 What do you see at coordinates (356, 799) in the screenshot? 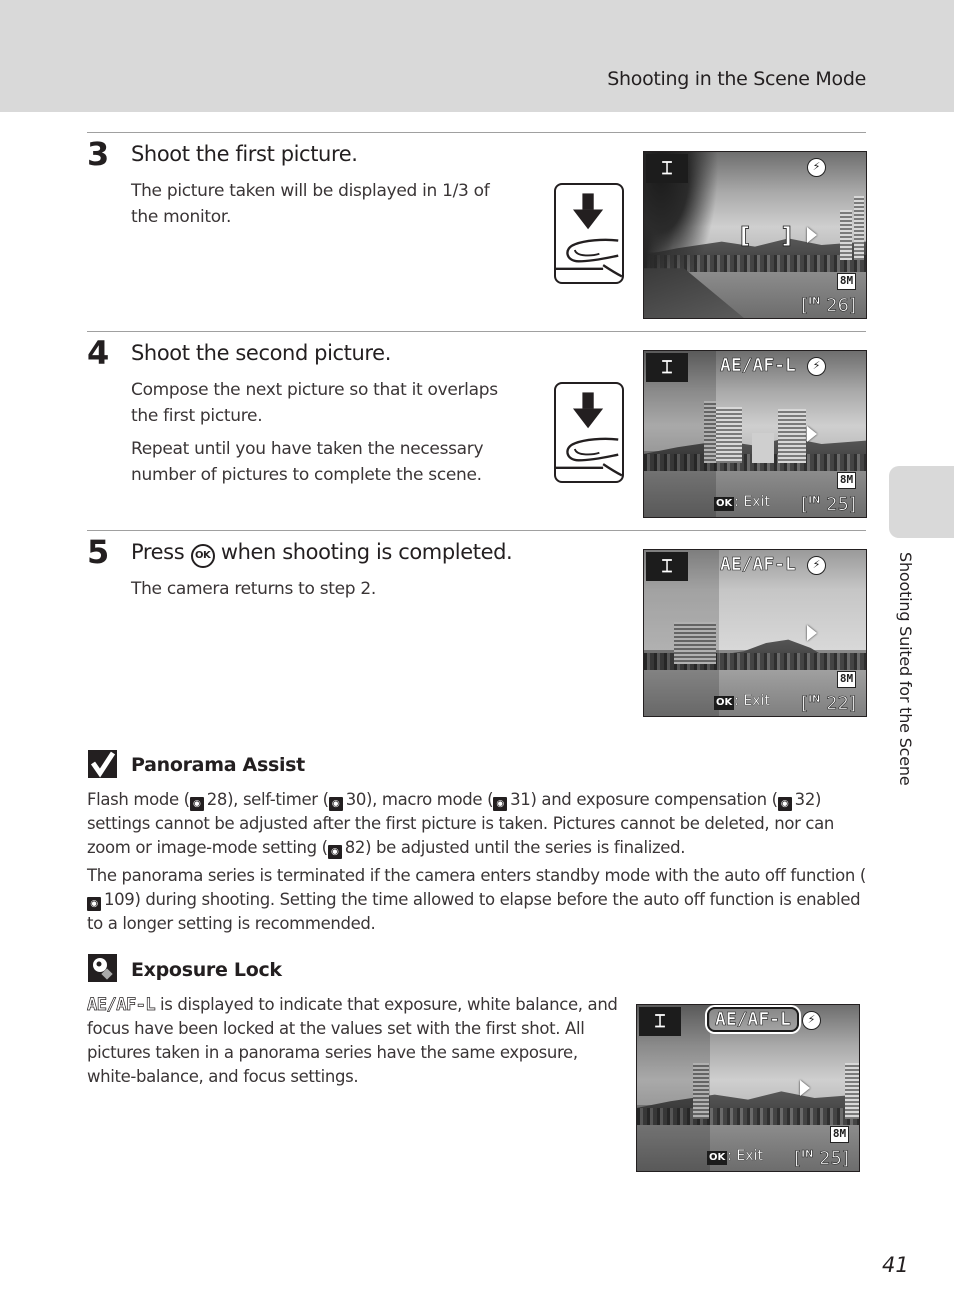
I see `page-reference: 30` at bounding box center [356, 799].